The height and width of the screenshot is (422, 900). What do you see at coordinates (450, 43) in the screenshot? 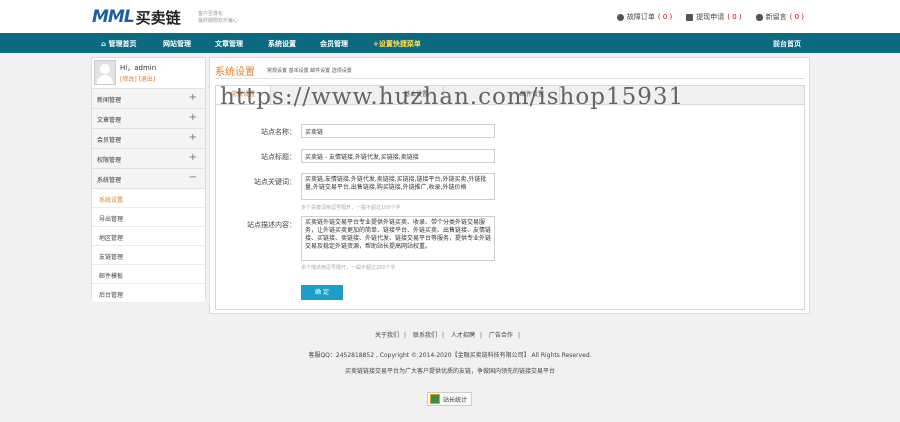
I see `main-nav: ⌂ 管理首页 网站管理 文章管理 系统设置 会员管理 +设置快捷菜单 前台首页` at bounding box center [450, 43].